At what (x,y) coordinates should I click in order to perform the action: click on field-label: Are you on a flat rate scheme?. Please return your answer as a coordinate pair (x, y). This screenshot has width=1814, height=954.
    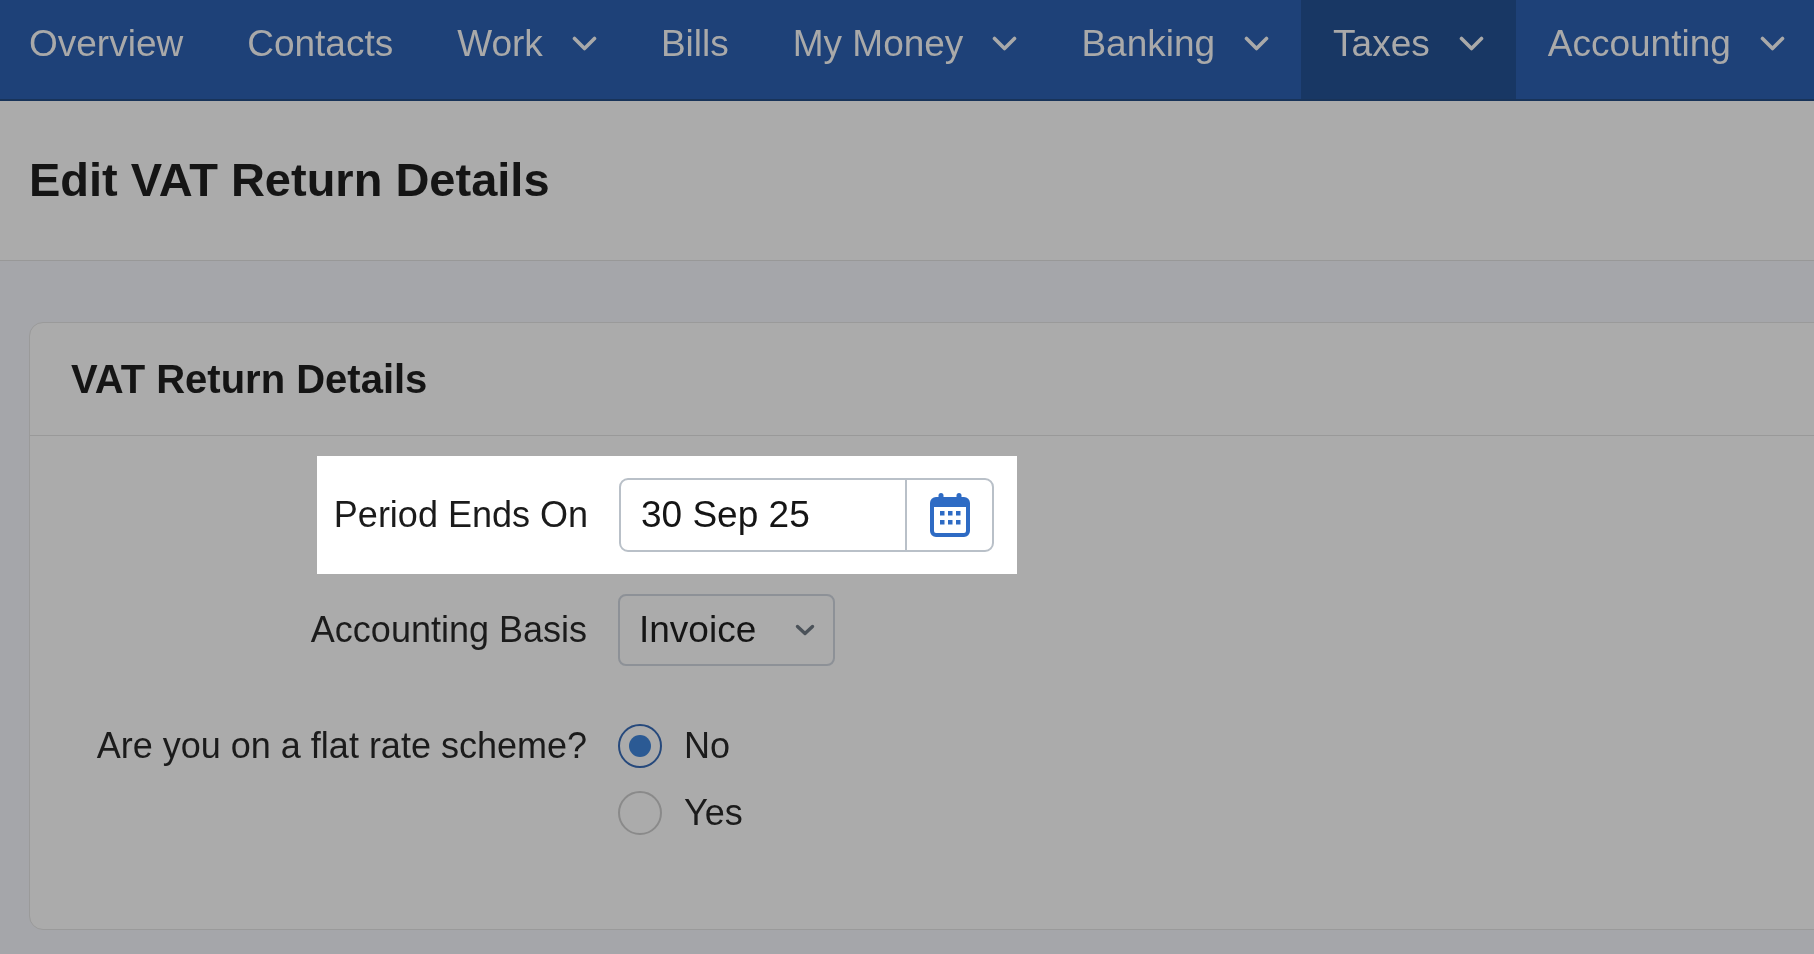
    Looking at the image, I should click on (341, 746).